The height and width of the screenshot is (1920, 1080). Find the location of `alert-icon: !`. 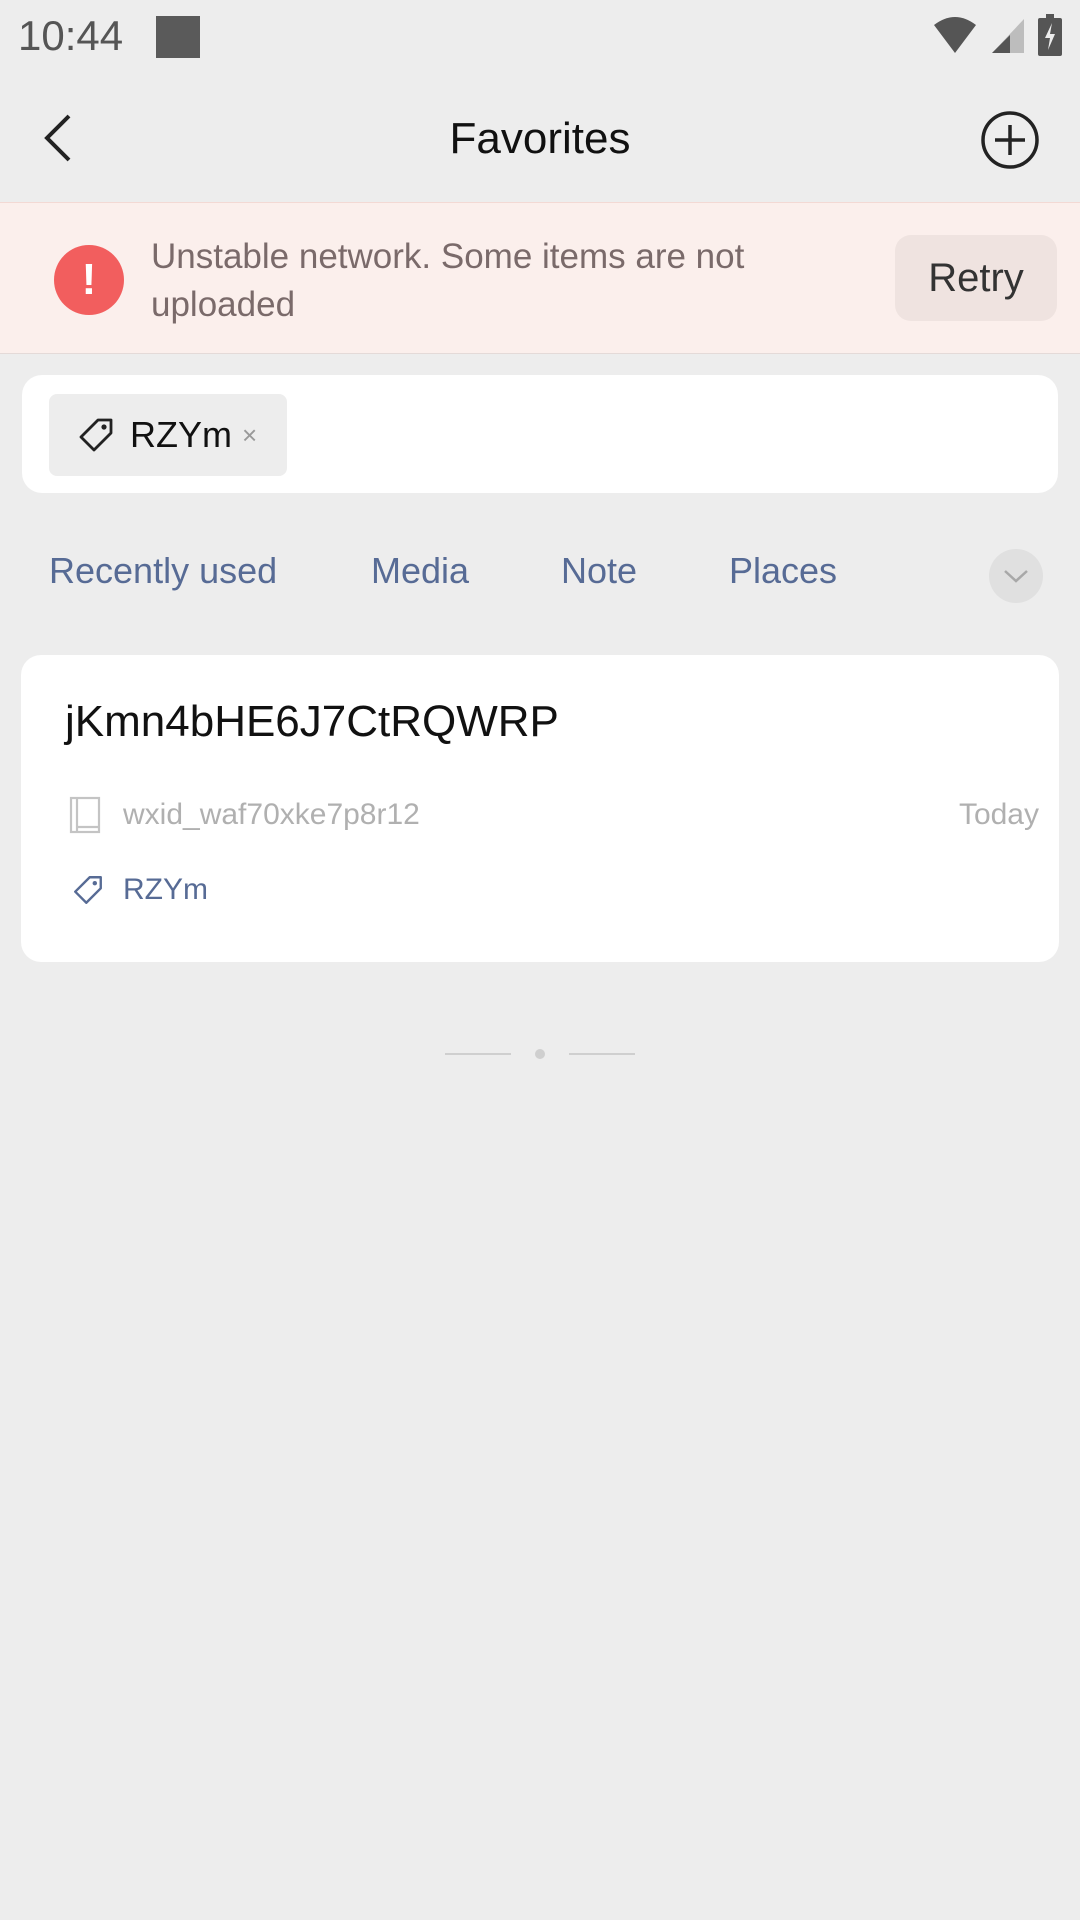

alert-icon: ! is located at coordinates (89, 280).